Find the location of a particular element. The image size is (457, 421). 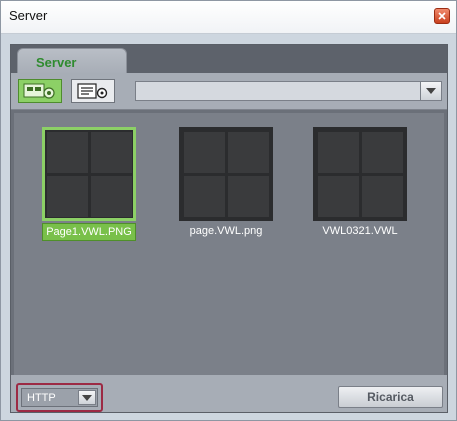

tab-server: Server is located at coordinates (72, 61).